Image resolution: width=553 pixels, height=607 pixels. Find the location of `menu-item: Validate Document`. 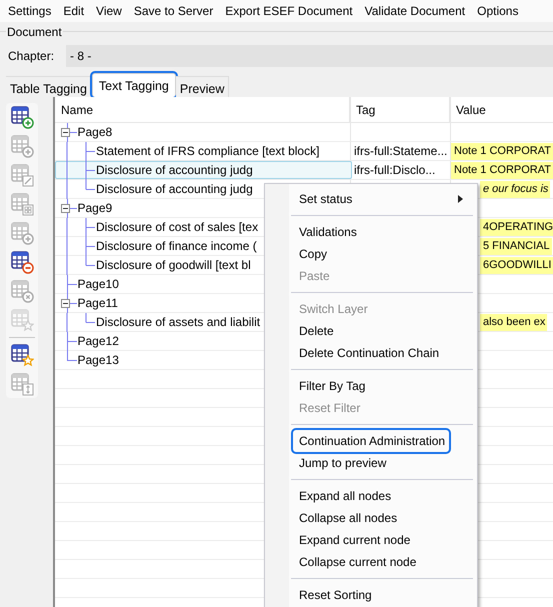

menu-item: Validate Document is located at coordinates (415, 11).